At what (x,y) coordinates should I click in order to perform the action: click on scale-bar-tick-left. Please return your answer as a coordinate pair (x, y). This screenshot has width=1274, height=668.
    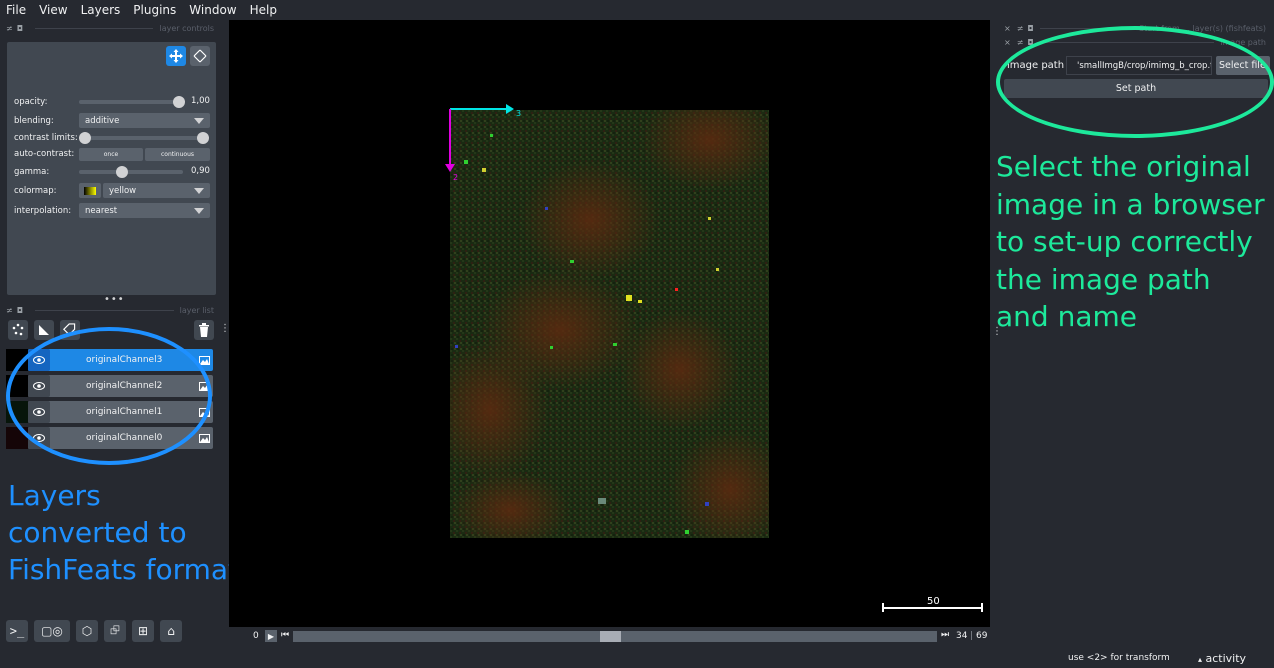
    Looking at the image, I should click on (883, 607).